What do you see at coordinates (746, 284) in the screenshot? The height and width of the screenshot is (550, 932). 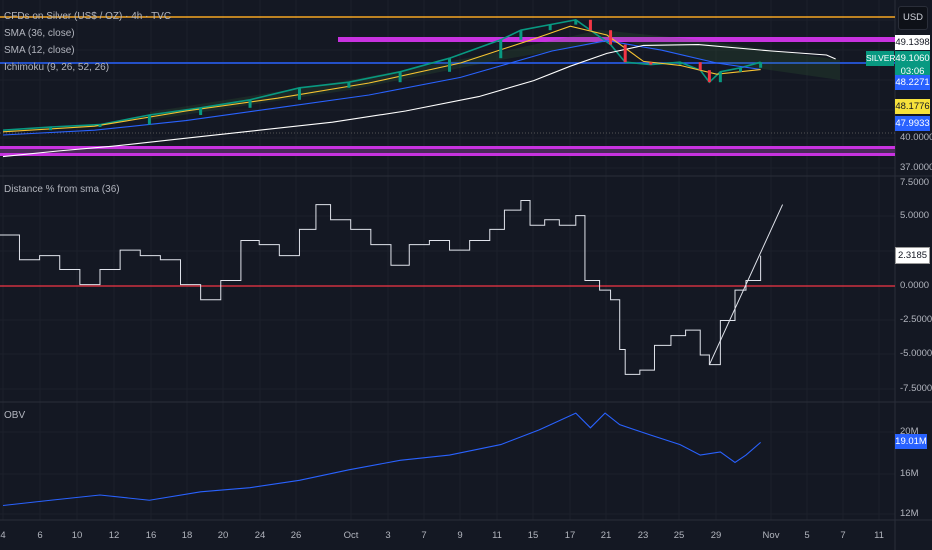 I see `trend-line` at bounding box center [746, 284].